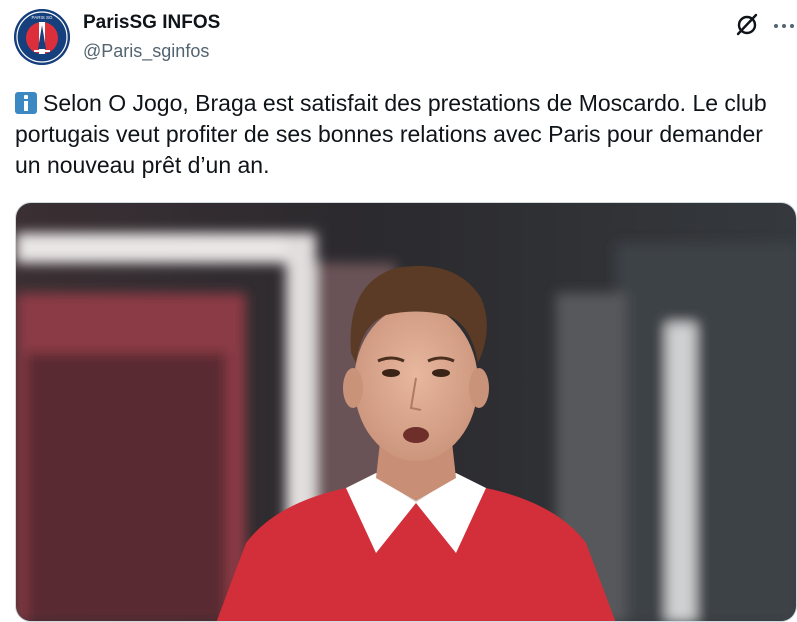 The height and width of the screenshot is (622, 797). Describe the element at coordinates (151, 23) in the screenshot. I see `author-name: ParisSG INFOS` at that location.